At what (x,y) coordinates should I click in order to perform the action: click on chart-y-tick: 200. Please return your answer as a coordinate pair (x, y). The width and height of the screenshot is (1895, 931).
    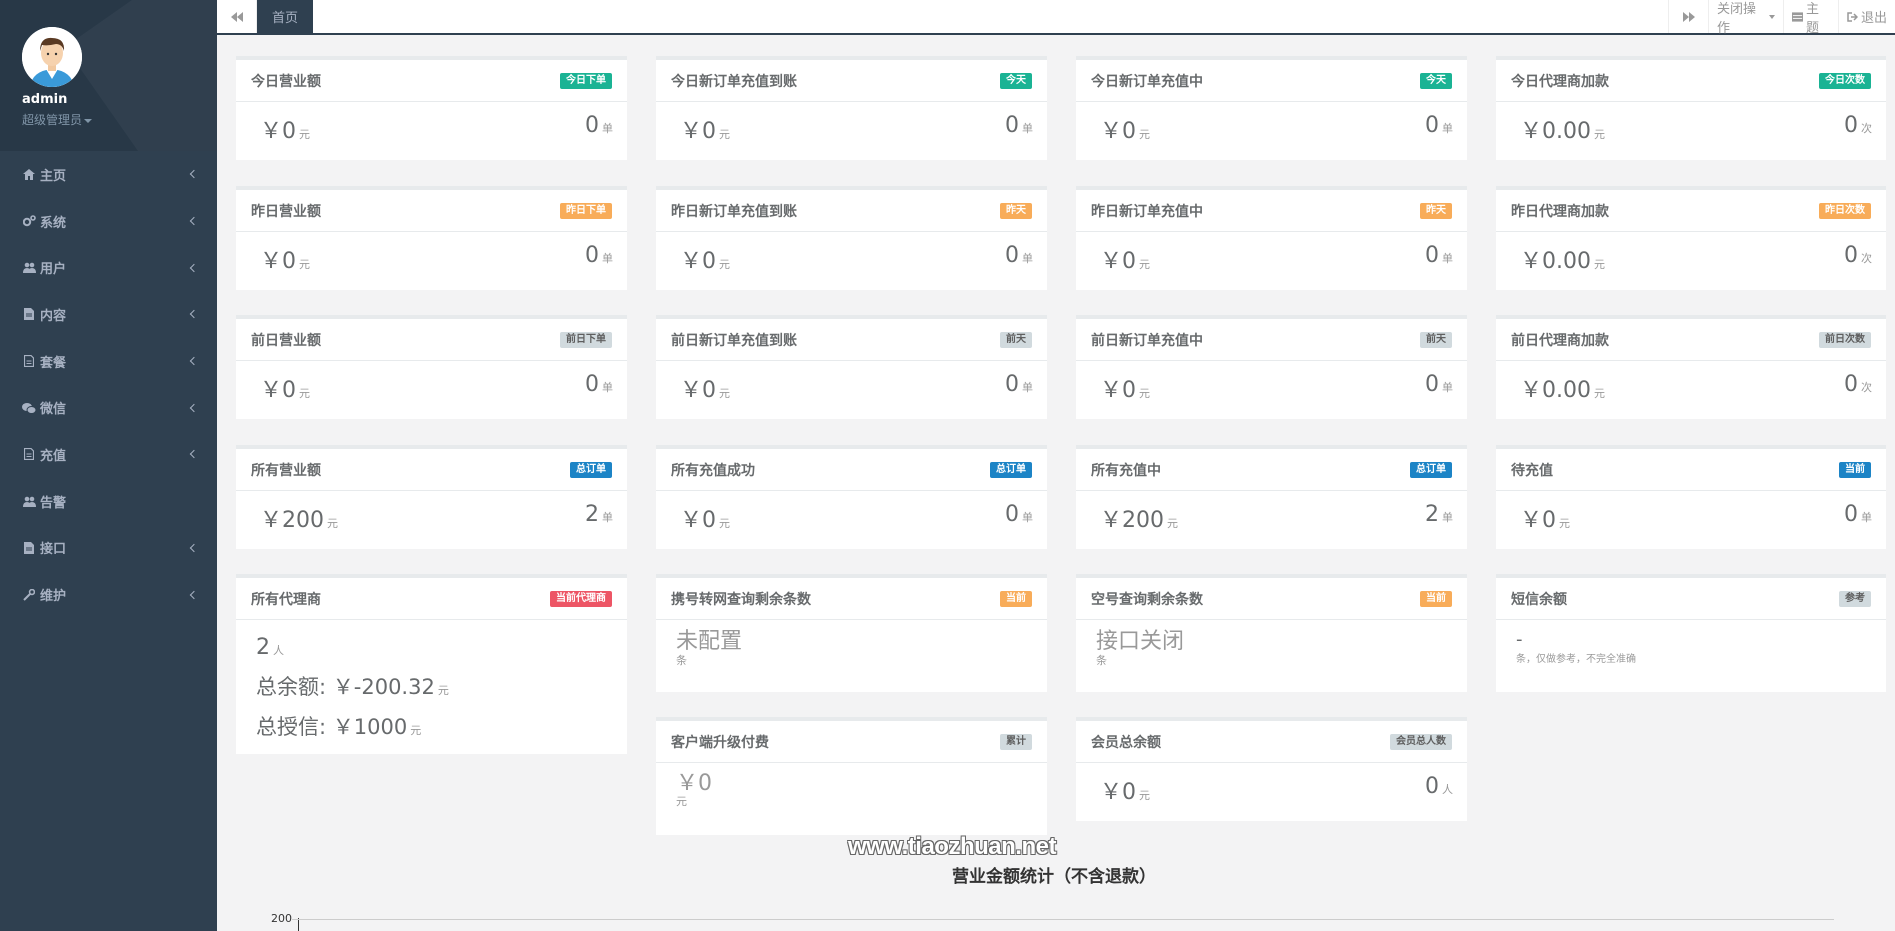
    Looking at the image, I should click on (281, 918).